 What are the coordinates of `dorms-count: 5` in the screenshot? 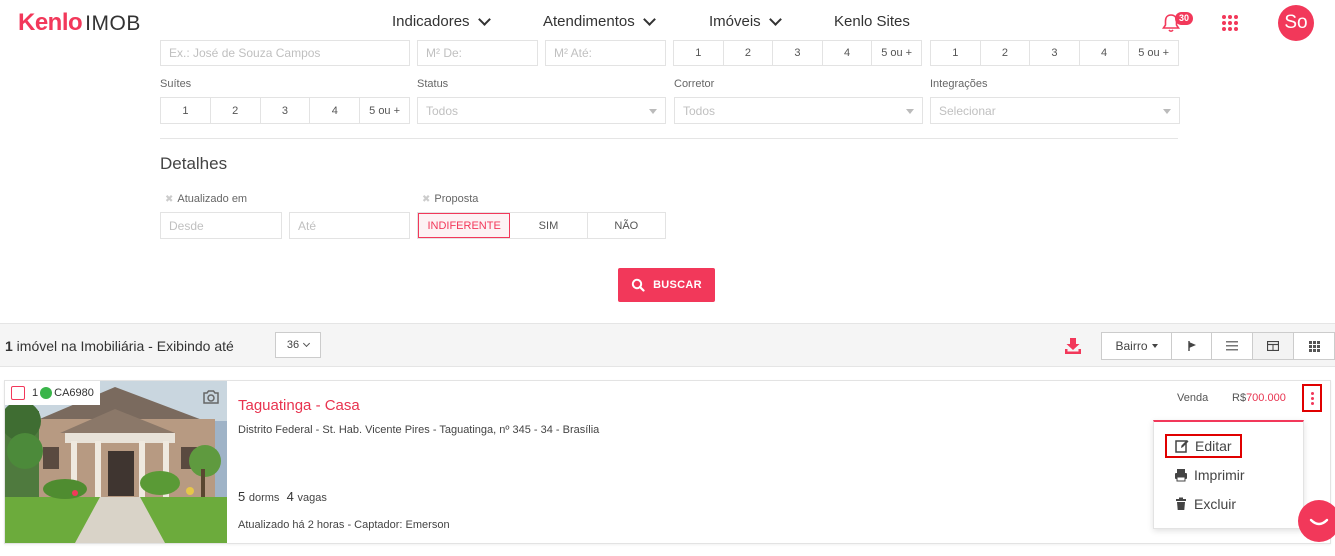 It's located at (242, 496).